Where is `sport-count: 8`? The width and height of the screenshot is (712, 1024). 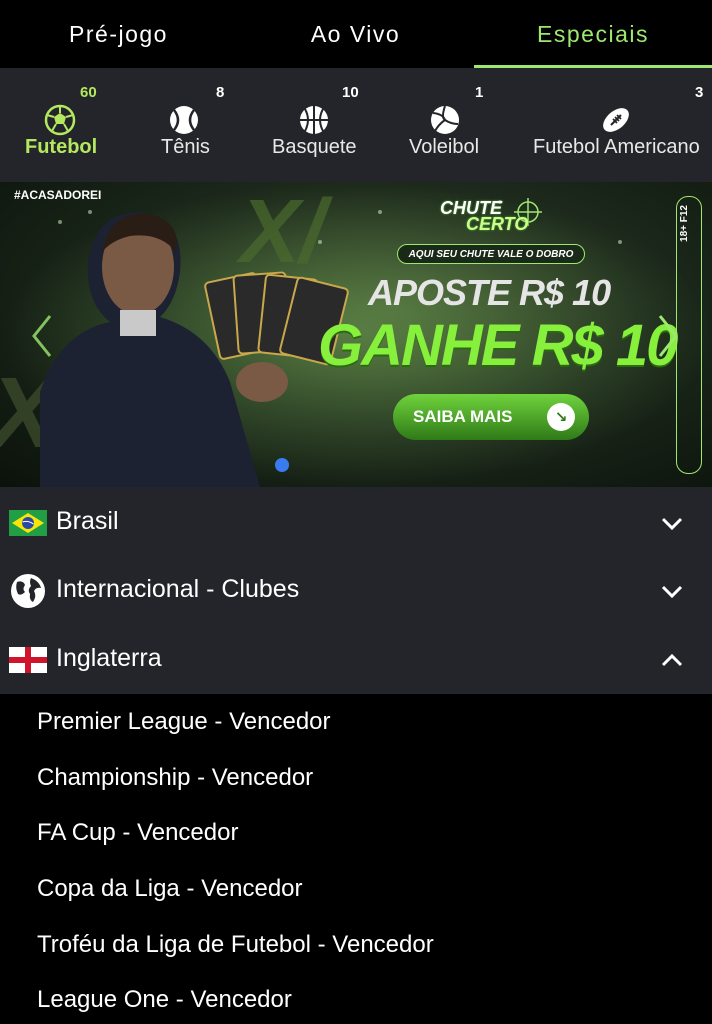 sport-count: 8 is located at coordinates (220, 92).